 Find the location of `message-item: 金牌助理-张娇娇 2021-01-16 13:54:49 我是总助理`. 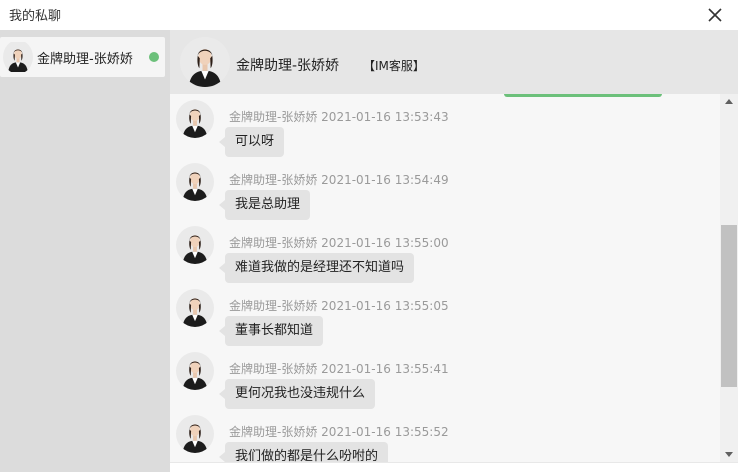

message-item: 金牌助理-张娇娇 2021-01-16 13:54:49 我是总助理 is located at coordinates (445, 188).